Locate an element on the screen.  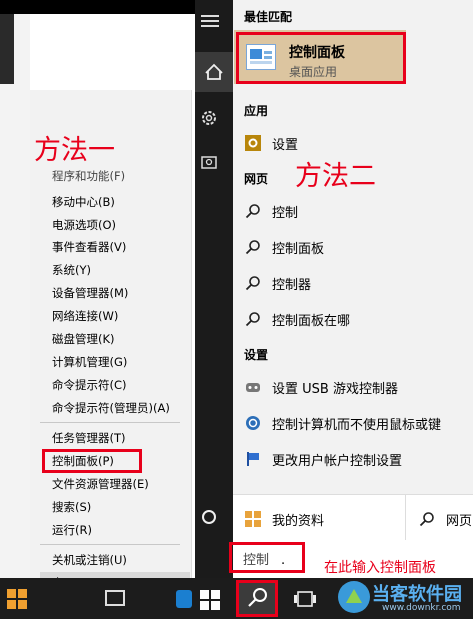
game-controller-icon is located at coordinates (253, 387).